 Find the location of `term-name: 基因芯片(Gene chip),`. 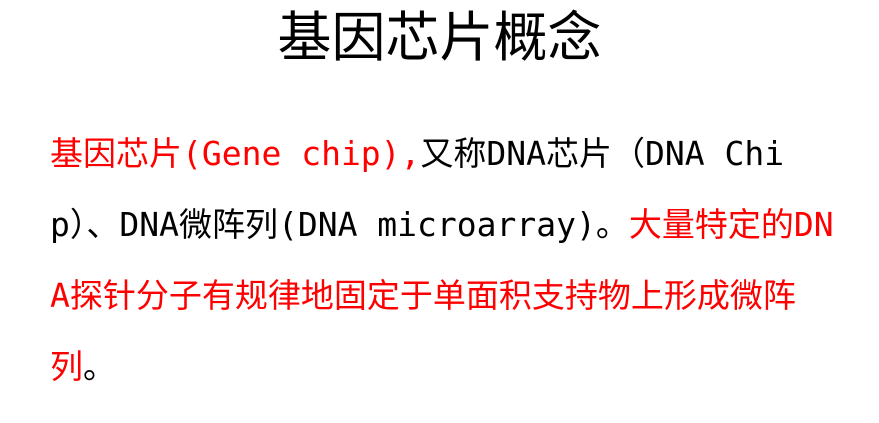

term-name: 基因芯片(Gene chip), is located at coordinates (235, 153).